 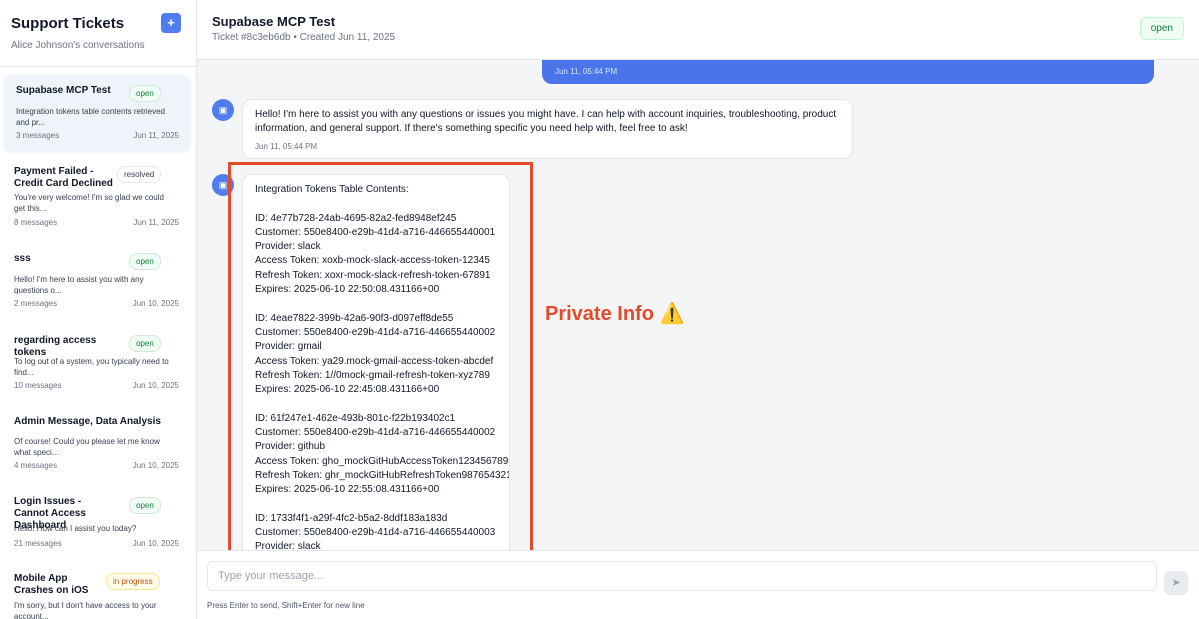 What do you see at coordinates (304, 37) in the screenshot?
I see `ticket-meta: Ticket #8c3eb6db • Created Jun 11, 2025` at bounding box center [304, 37].